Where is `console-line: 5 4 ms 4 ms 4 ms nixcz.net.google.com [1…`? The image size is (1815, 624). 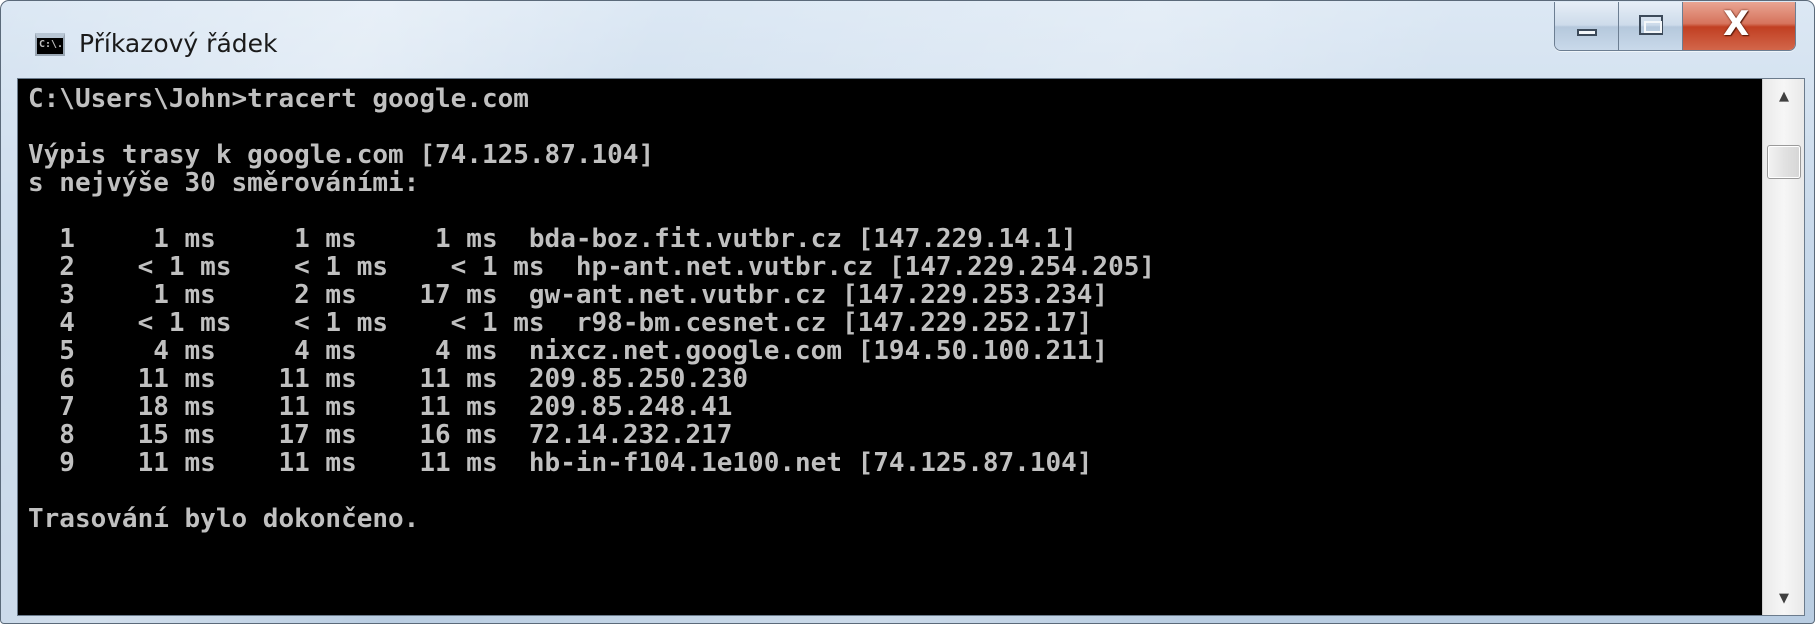
console-line: 5 4 ms 4 ms 4 ms nixcz.net.google.com [1… is located at coordinates (568, 351).